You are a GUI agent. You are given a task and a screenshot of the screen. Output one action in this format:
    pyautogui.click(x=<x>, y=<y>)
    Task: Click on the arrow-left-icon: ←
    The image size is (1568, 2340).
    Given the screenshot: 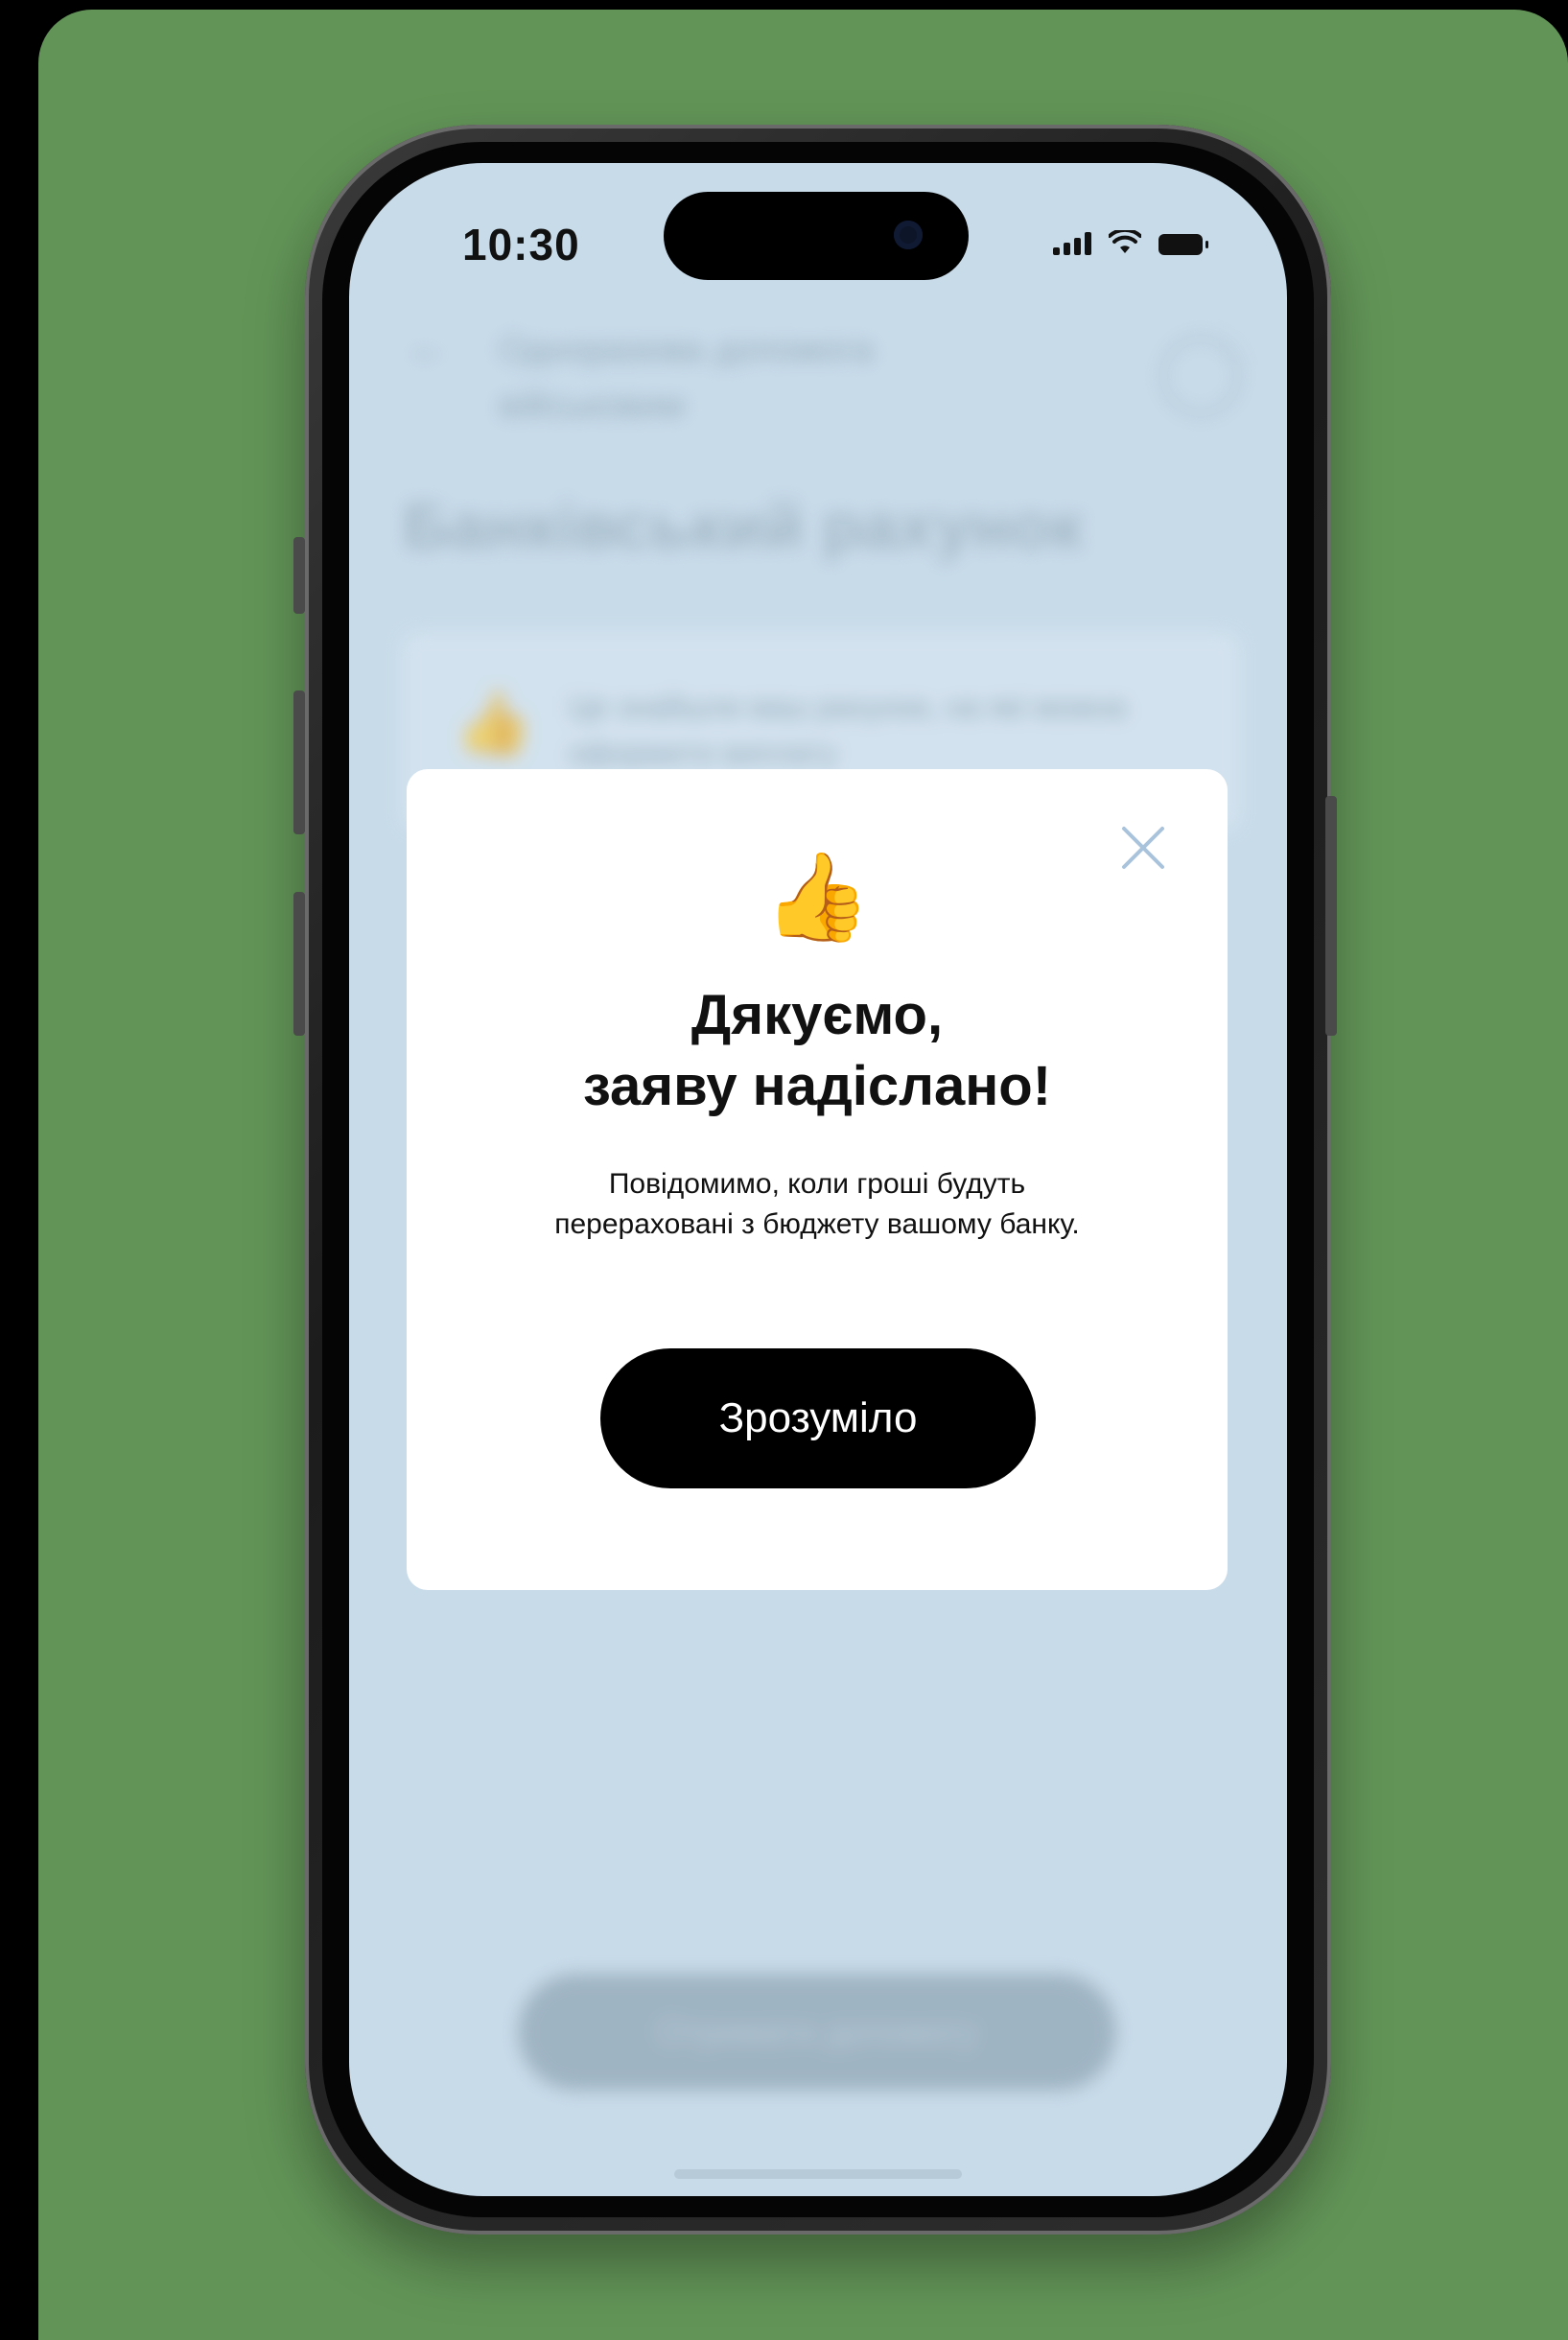 What is the action you would take?
    pyautogui.click(x=428, y=348)
    